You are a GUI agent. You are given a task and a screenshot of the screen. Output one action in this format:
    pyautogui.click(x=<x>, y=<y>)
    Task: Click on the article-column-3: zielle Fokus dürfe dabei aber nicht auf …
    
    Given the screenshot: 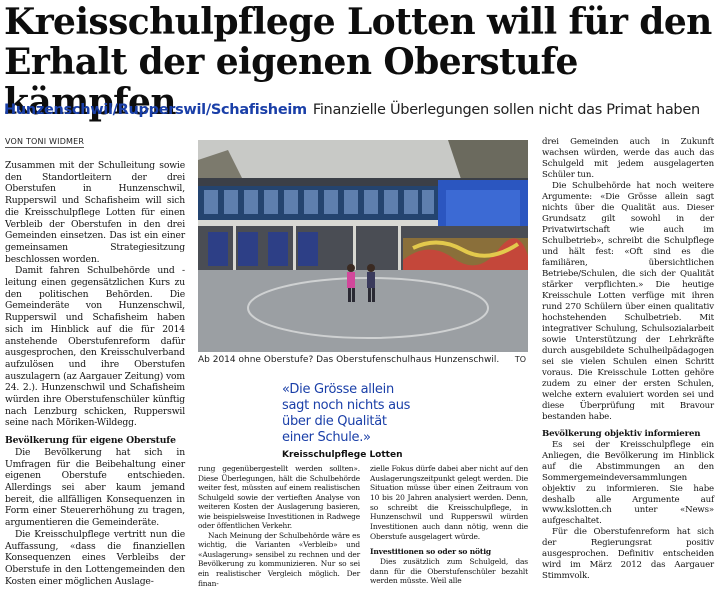 What is the action you would take?
    pyautogui.click(x=449, y=525)
    